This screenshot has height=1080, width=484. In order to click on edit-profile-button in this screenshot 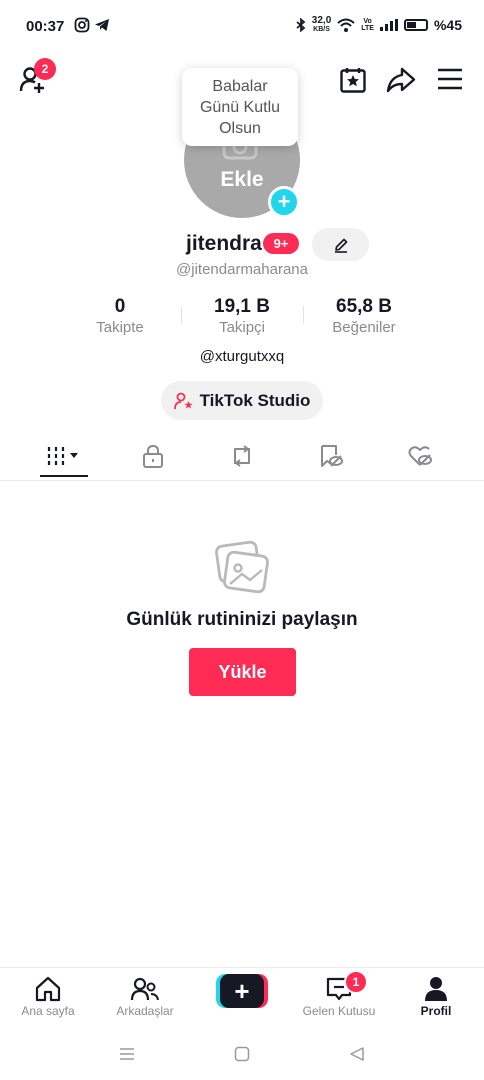, I will do `click(340, 244)`.